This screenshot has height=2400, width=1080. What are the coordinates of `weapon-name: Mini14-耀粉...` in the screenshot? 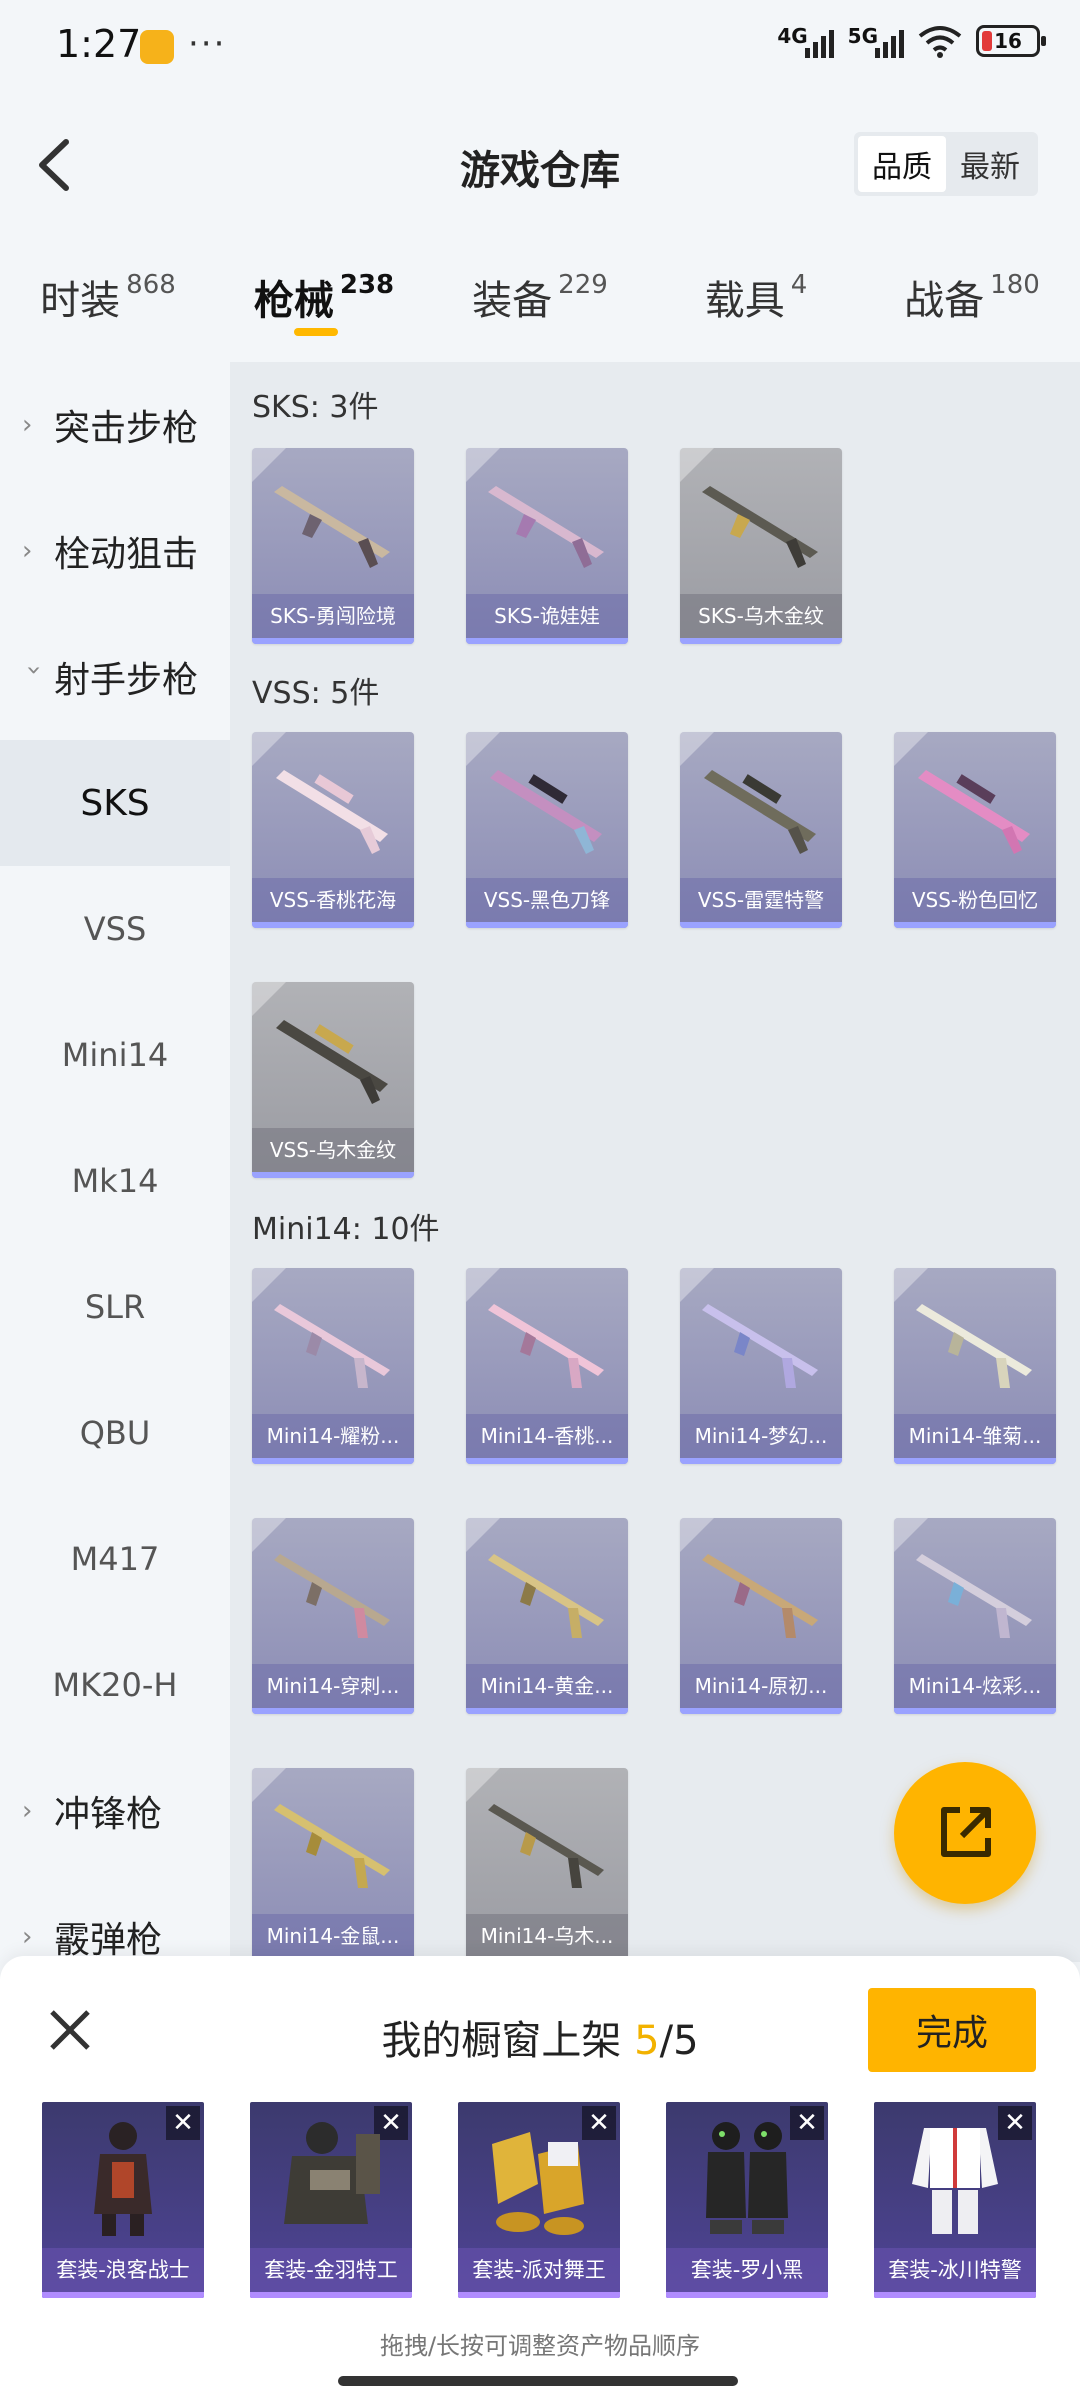 It's located at (333, 1436).